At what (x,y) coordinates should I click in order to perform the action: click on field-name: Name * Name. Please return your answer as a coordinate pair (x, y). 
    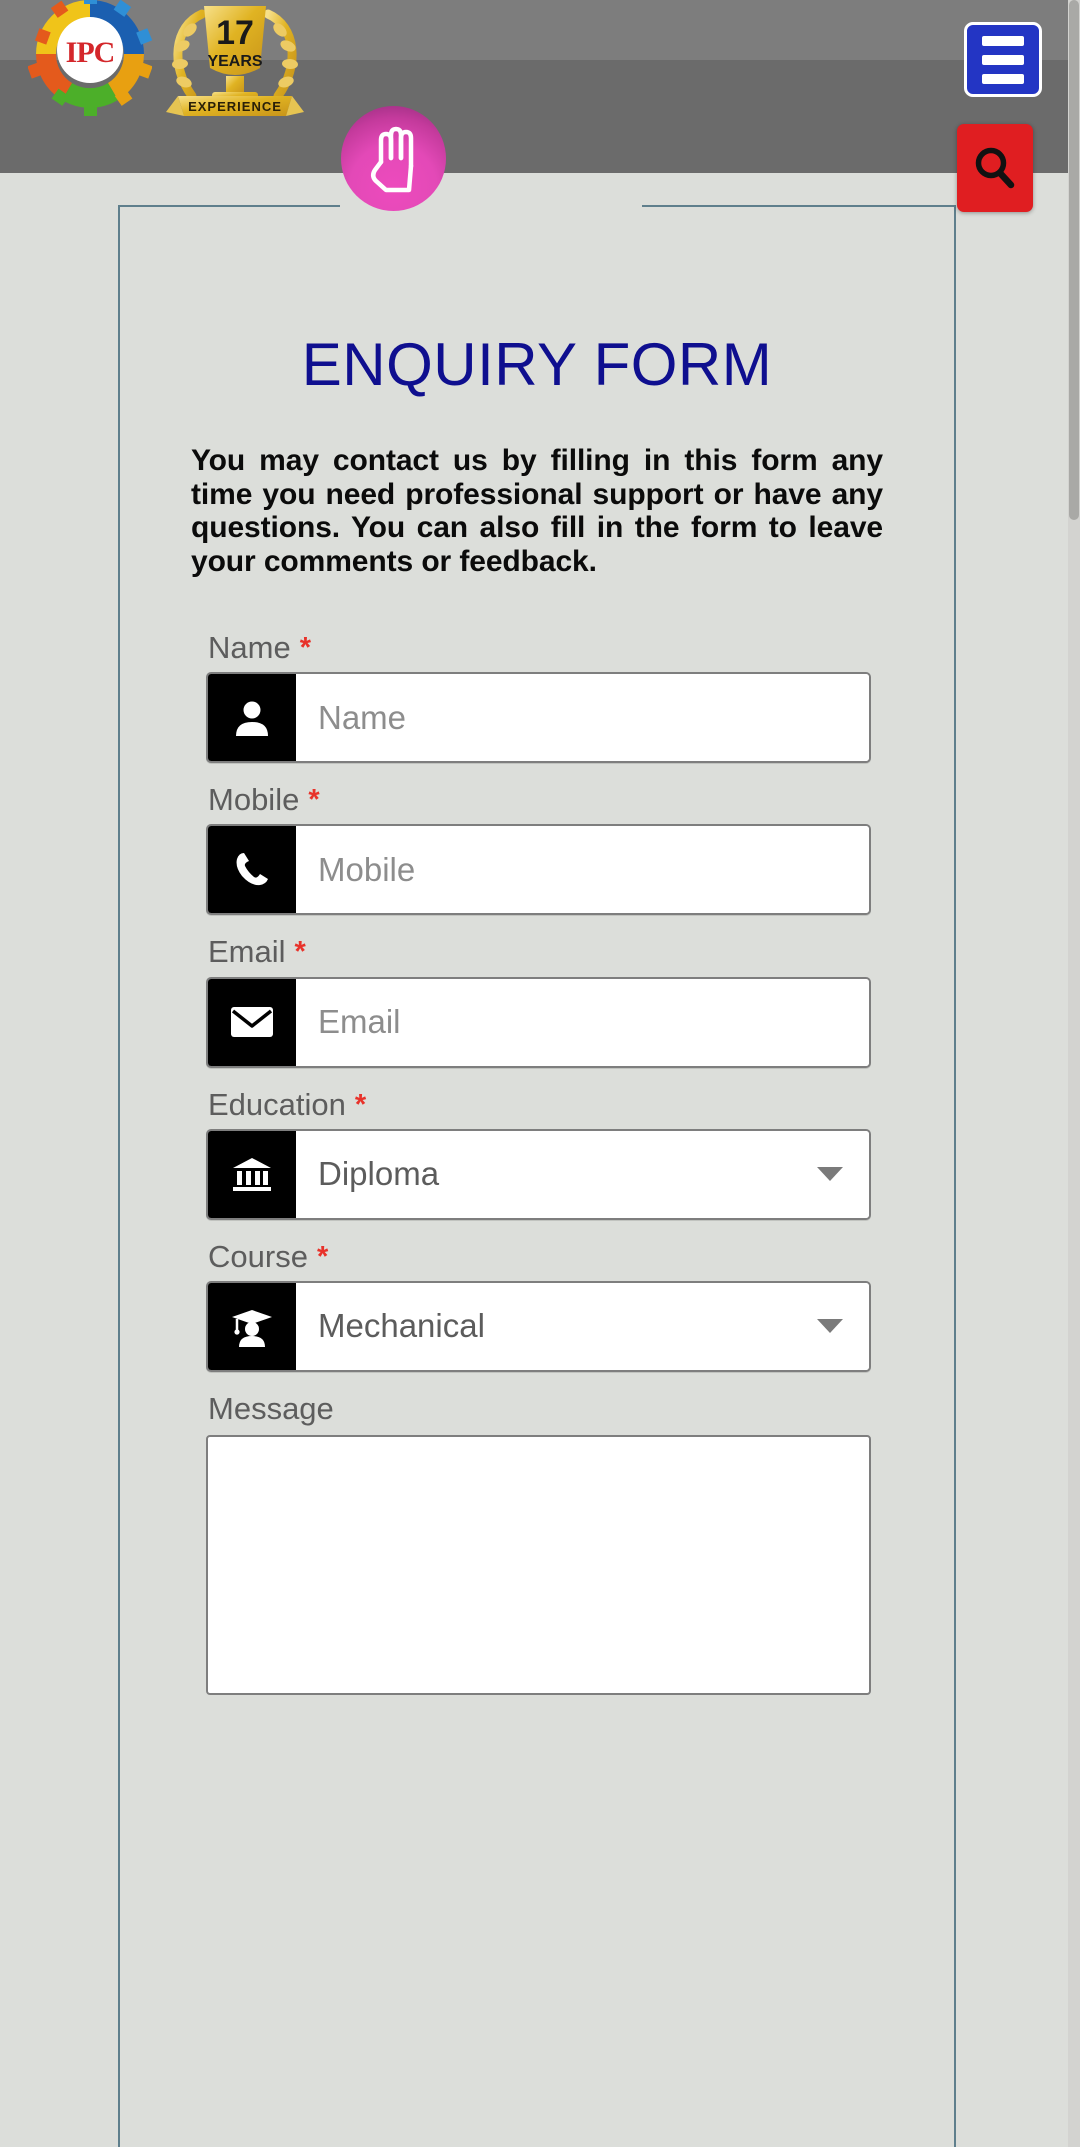
    Looking at the image, I should click on (538, 694).